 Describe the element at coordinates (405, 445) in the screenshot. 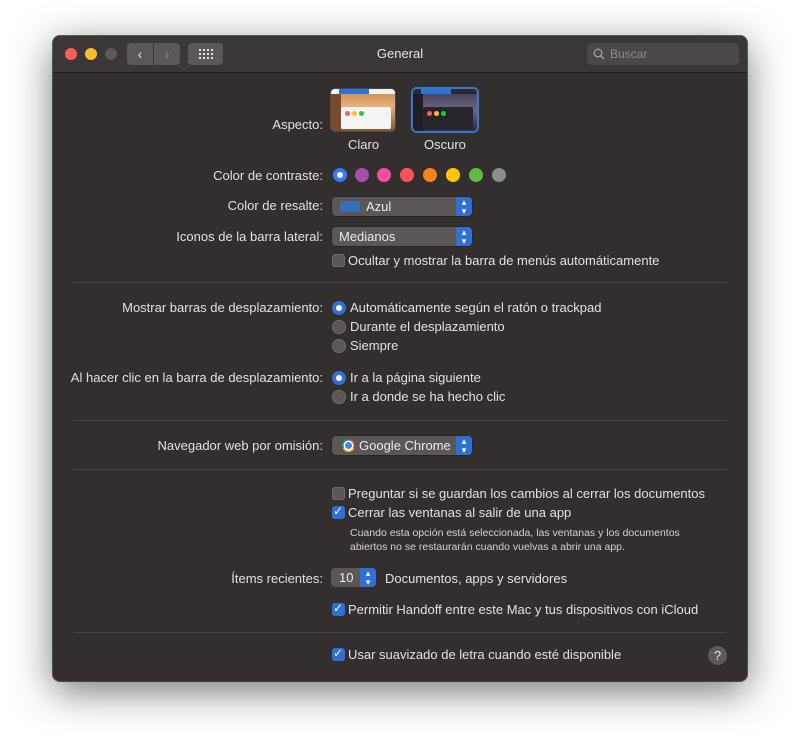

I see `default-browser-value: Google Chrome` at that location.